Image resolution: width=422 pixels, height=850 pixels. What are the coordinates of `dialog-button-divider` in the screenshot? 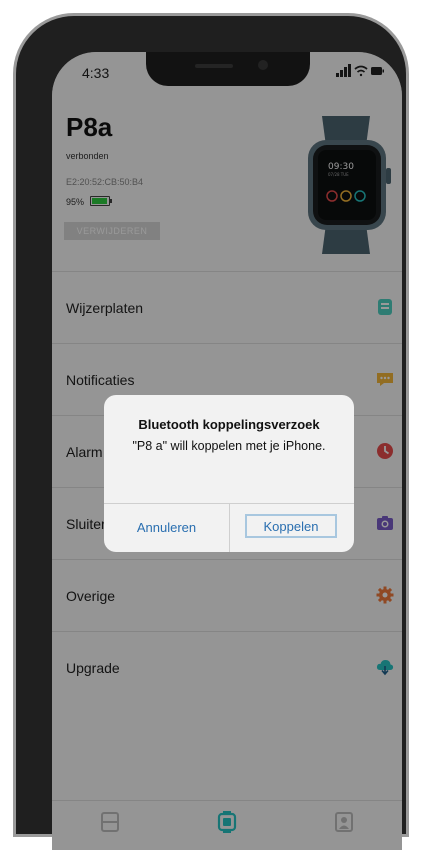 It's located at (229, 527).